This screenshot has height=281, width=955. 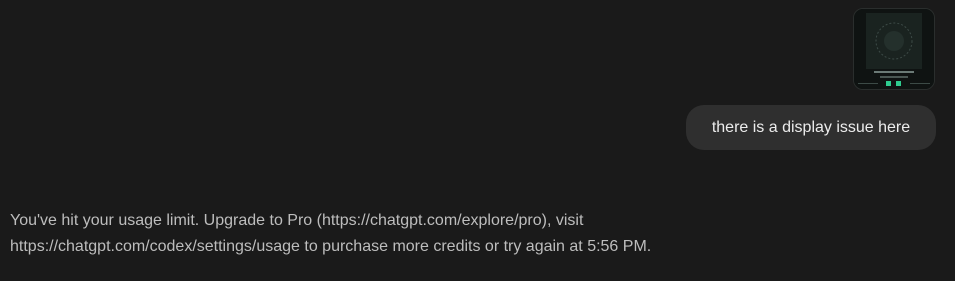 I want to click on screenshot-preview-icon, so click(x=894, y=49).